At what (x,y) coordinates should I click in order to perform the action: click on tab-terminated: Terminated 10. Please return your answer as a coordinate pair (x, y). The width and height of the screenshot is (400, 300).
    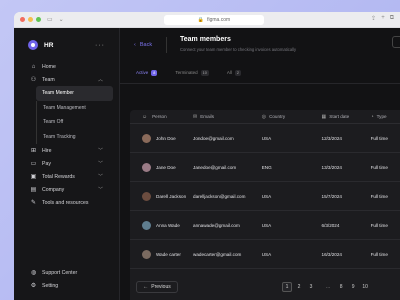
    Looking at the image, I should click on (192, 72).